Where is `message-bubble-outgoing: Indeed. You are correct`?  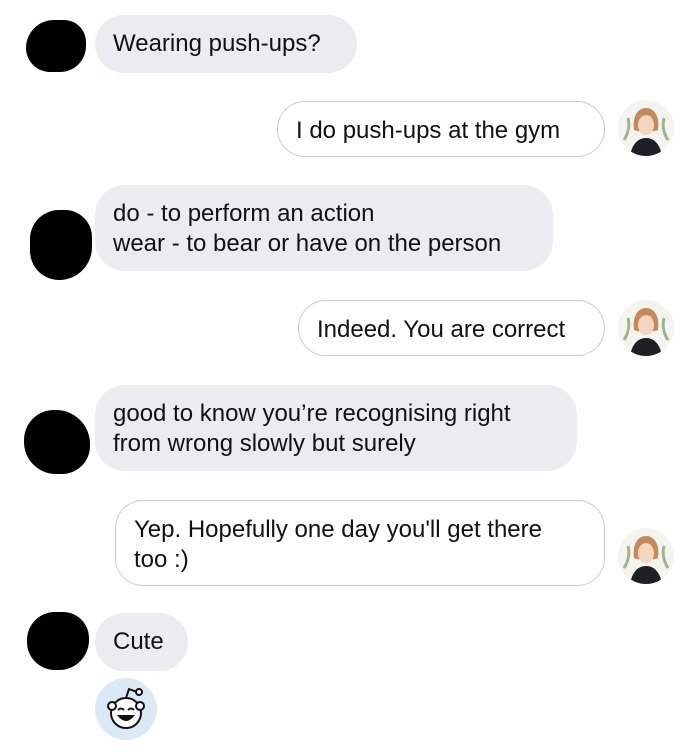 message-bubble-outgoing: Indeed. You are correct is located at coordinates (451, 328).